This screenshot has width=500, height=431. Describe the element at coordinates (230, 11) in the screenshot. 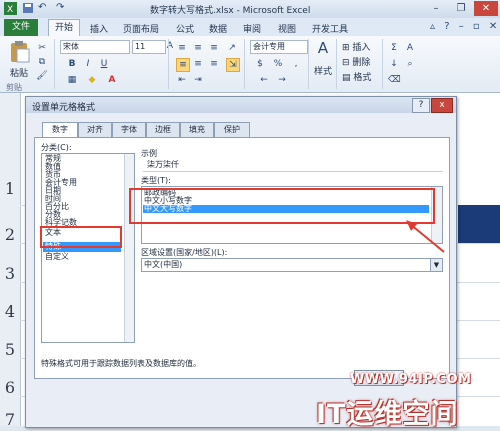

I see `window-title: 数字转大写格式.xlsx - Microsoft Excel` at that location.